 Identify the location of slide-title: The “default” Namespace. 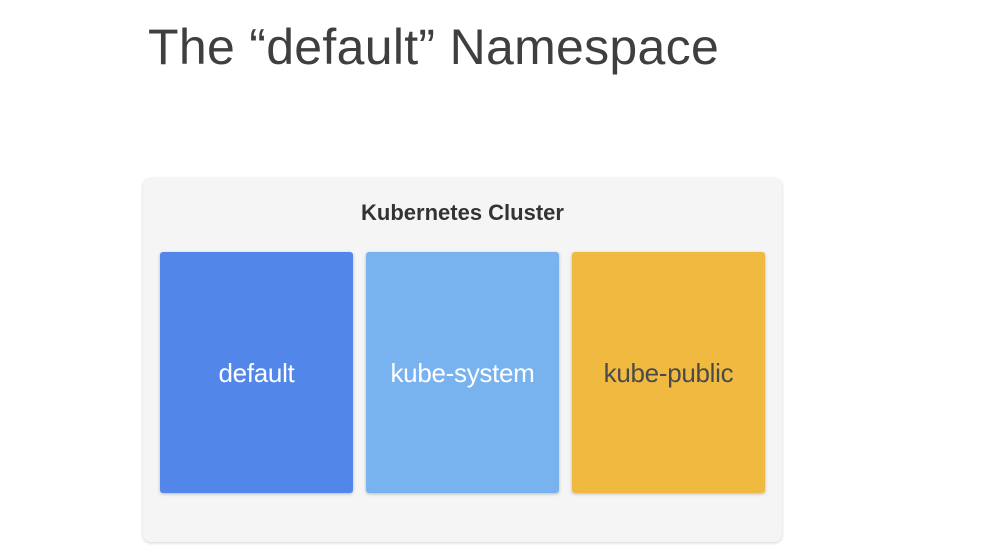
(434, 47).